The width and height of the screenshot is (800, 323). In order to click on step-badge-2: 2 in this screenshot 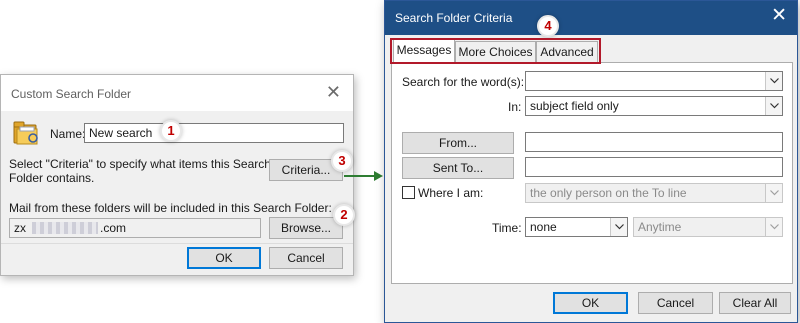, I will do `click(344, 215)`.